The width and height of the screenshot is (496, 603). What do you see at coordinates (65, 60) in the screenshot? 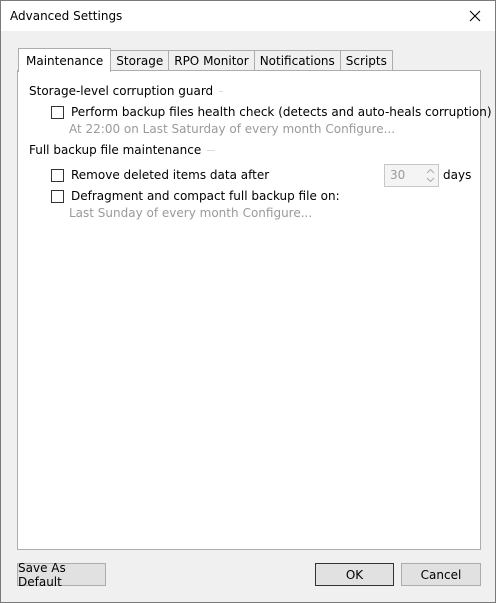
I see `tab-maintenance: Maintenance` at bounding box center [65, 60].